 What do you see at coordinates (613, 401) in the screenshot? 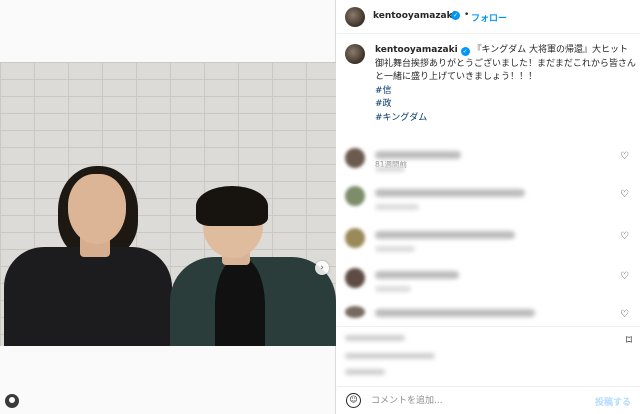
I see `post-comment-button: 投稿する` at bounding box center [613, 401].